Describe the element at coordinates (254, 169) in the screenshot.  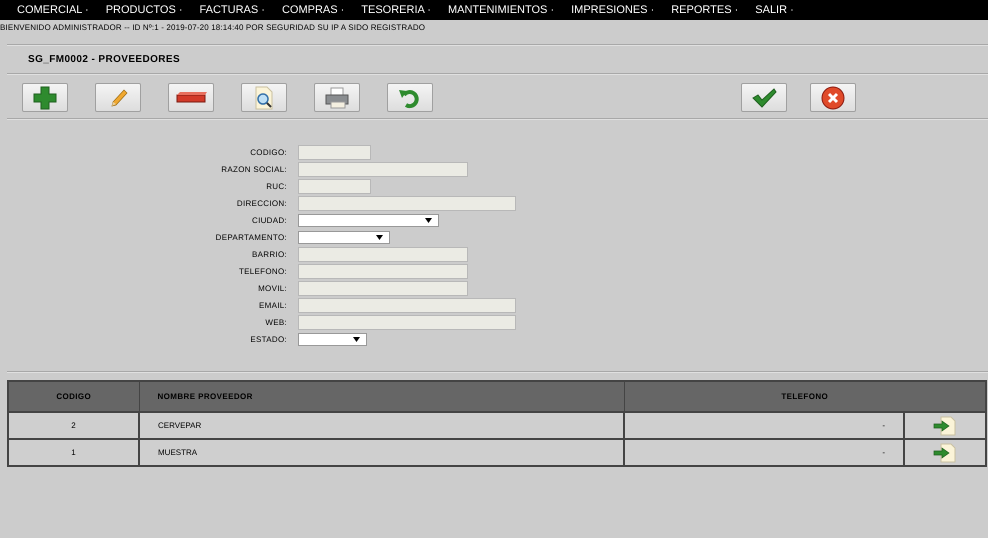
I see `field-label: RAZON SOCIAL:` at that location.